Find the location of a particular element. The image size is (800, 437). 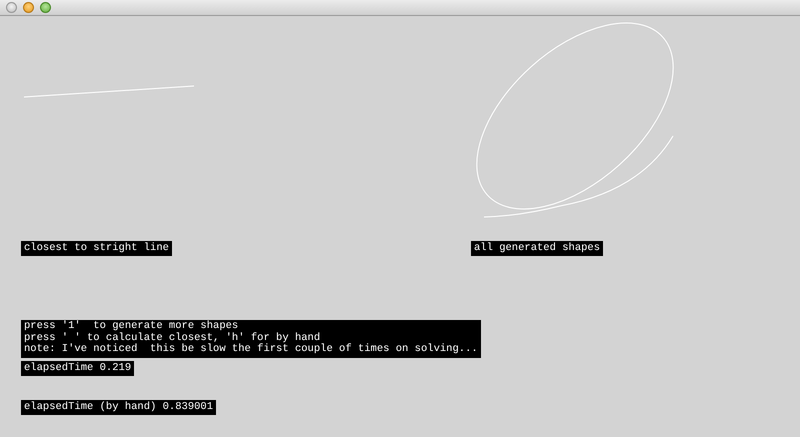

elapsed-time-label: elapsedTime 0.219 is located at coordinates (77, 368).